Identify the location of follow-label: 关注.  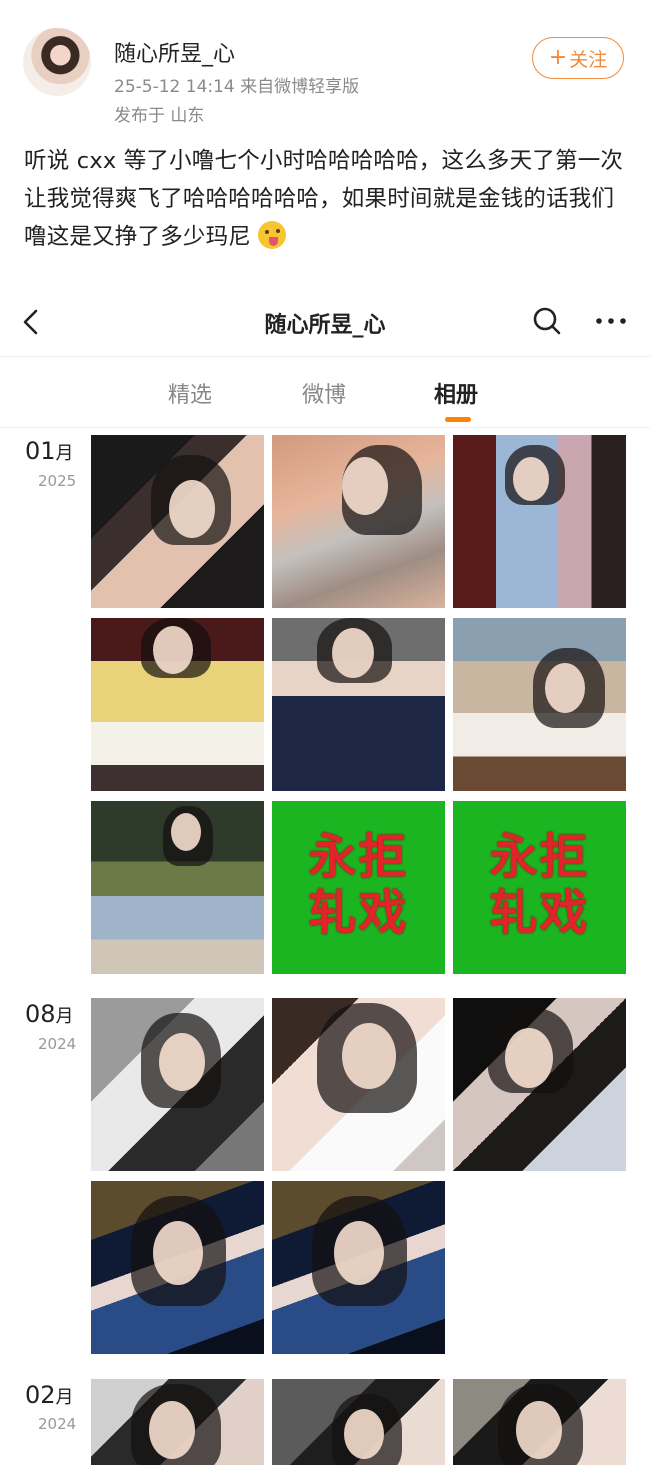
(588, 59).